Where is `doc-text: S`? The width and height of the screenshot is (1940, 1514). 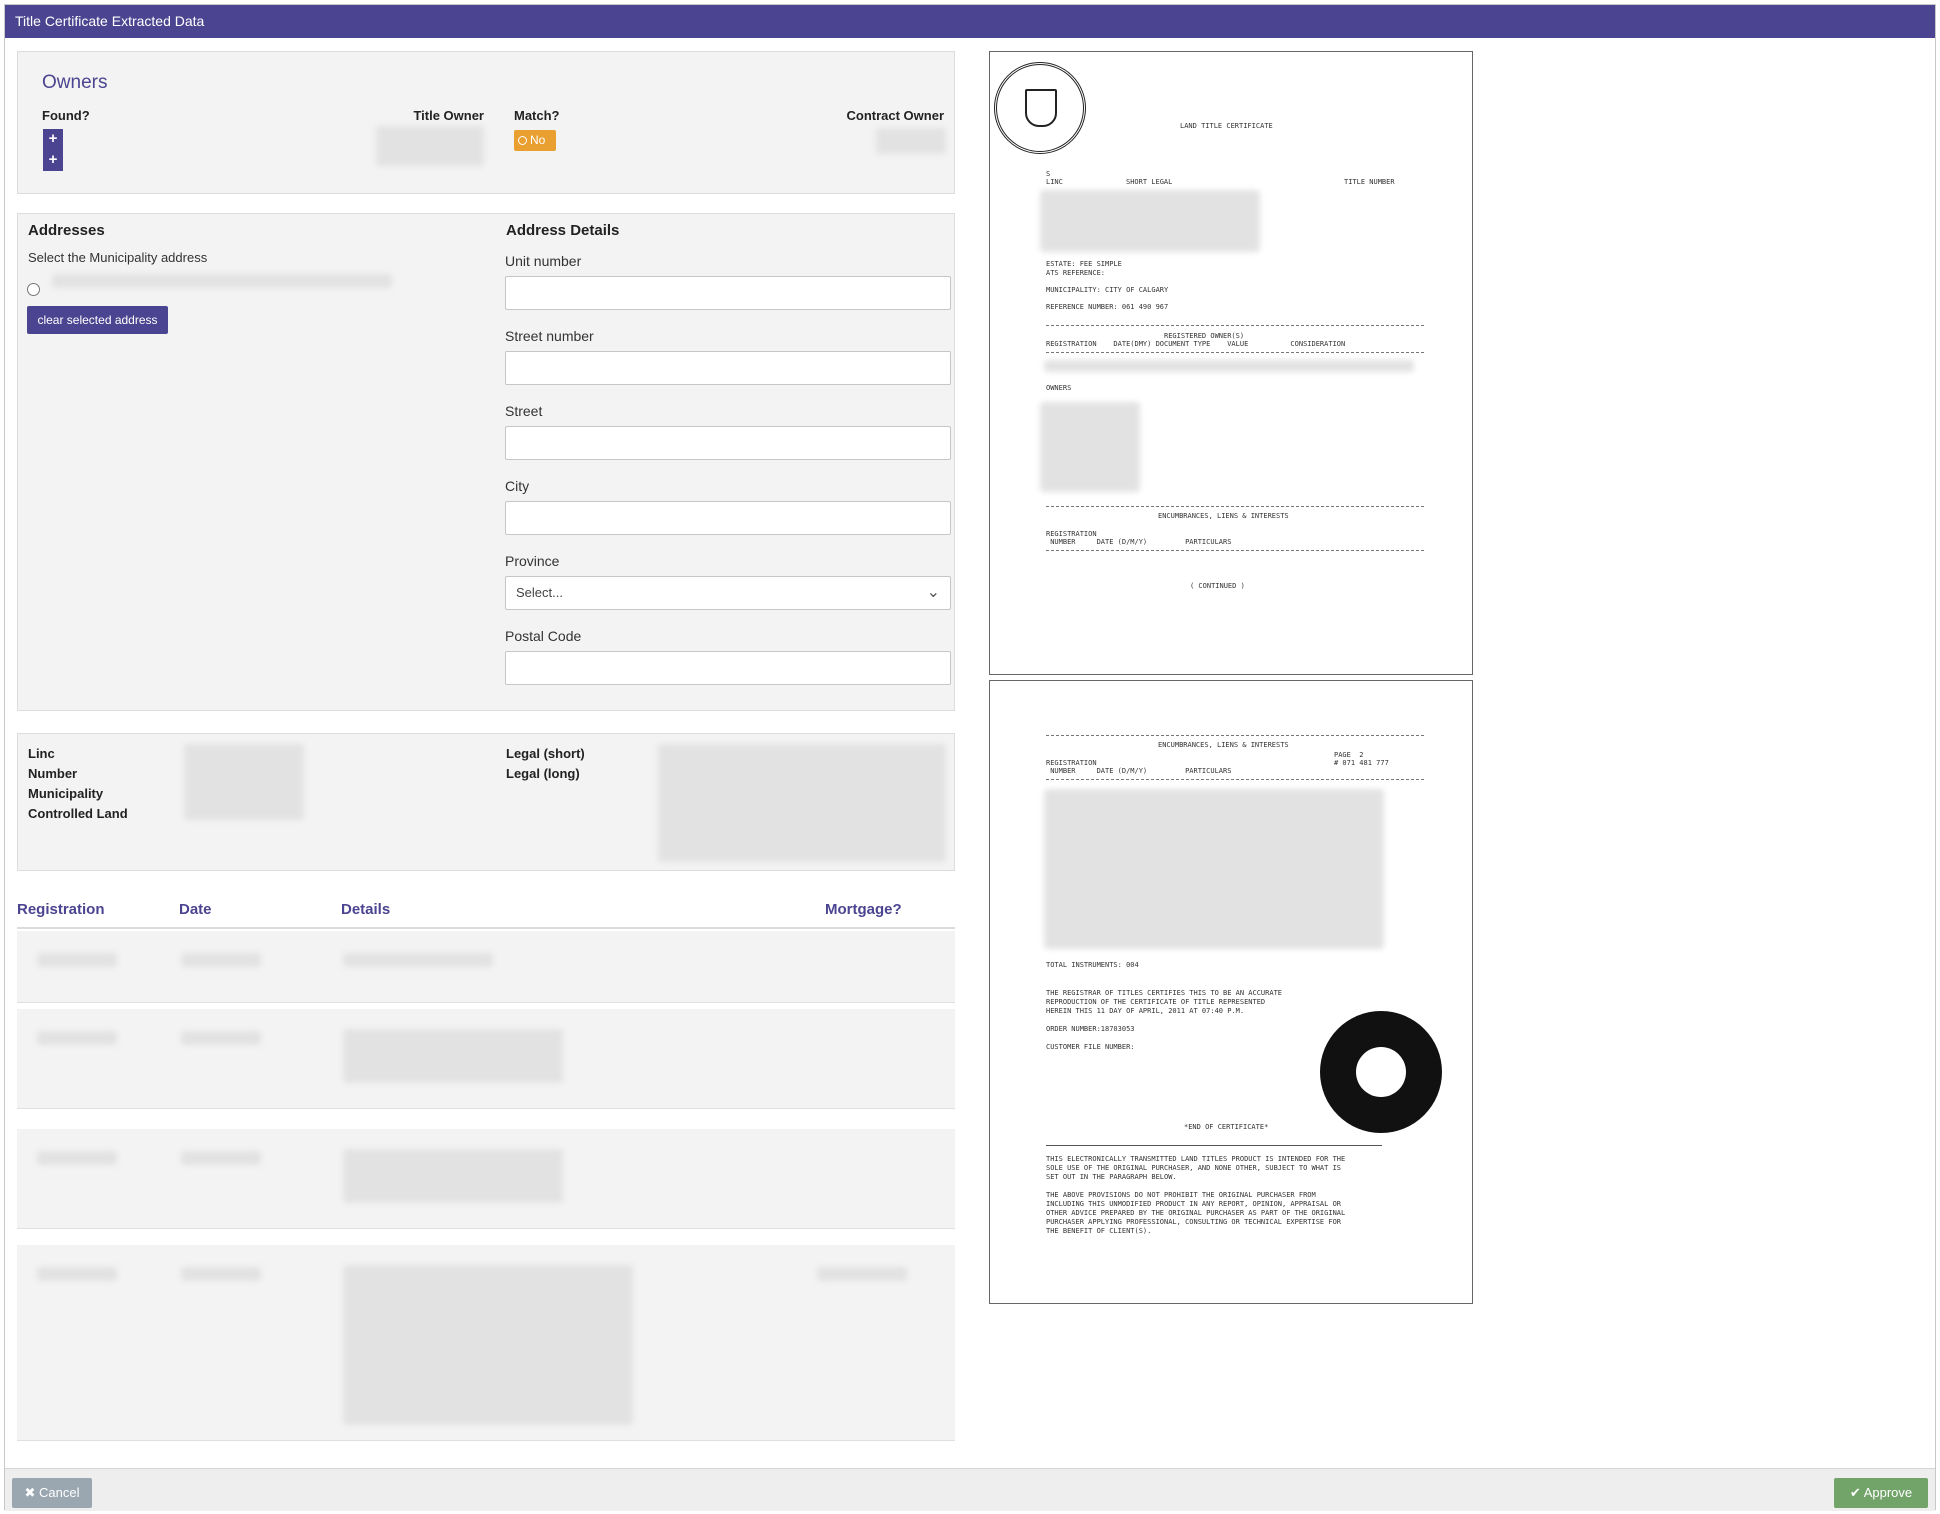 doc-text: S is located at coordinates (1048, 174).